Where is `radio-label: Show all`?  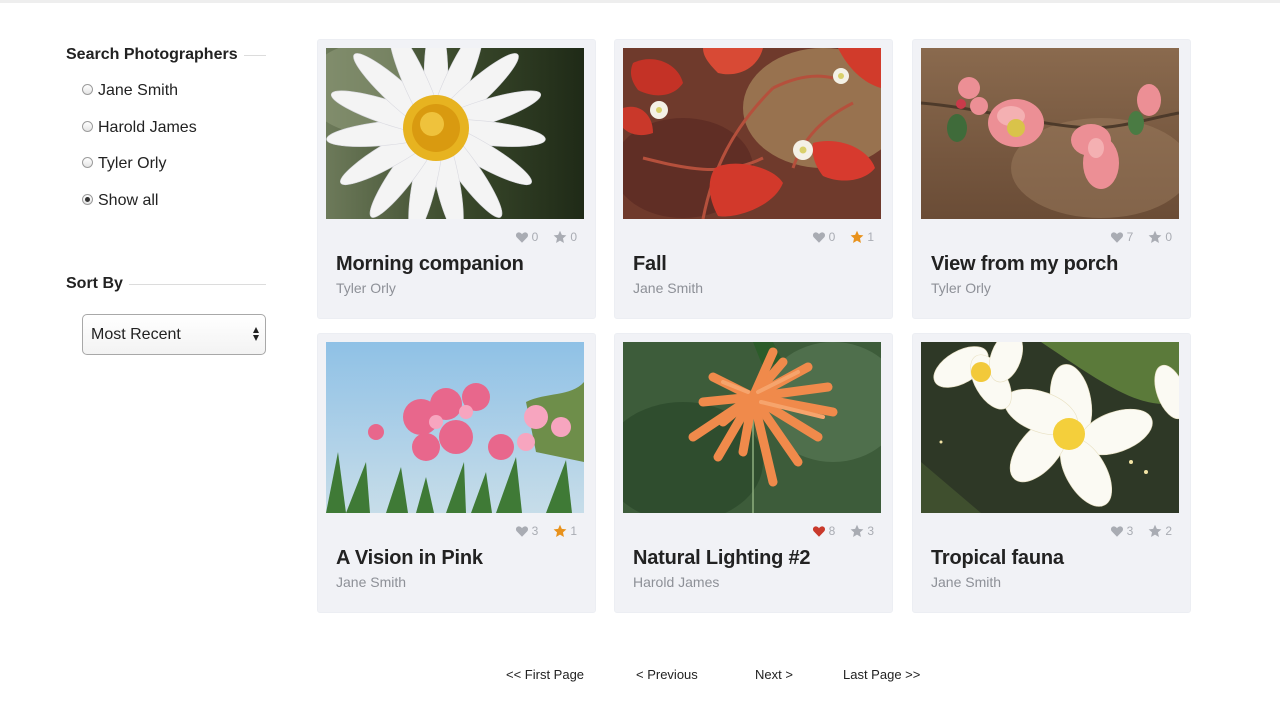 radio-label: Show all is located at coordinates (128, 200).